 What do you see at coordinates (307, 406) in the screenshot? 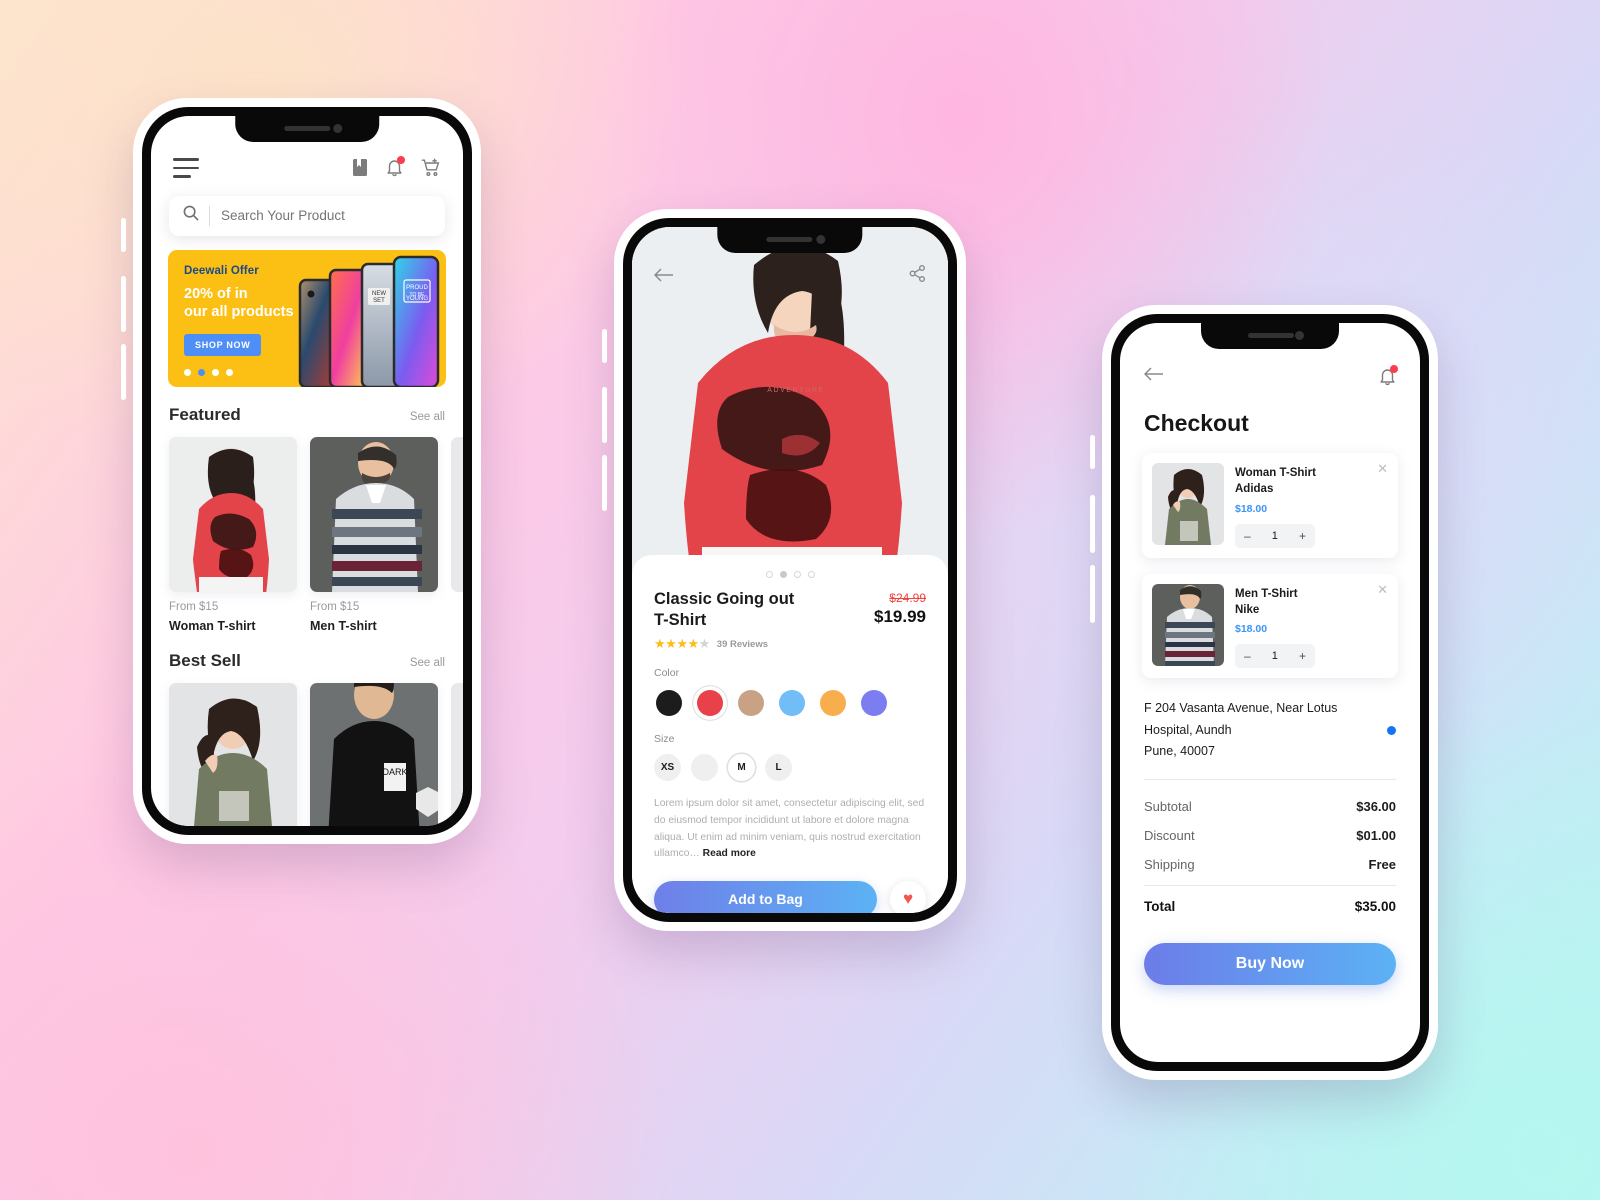
I see `featured-section-header: Featured See all` at bounding box center [307, 406].